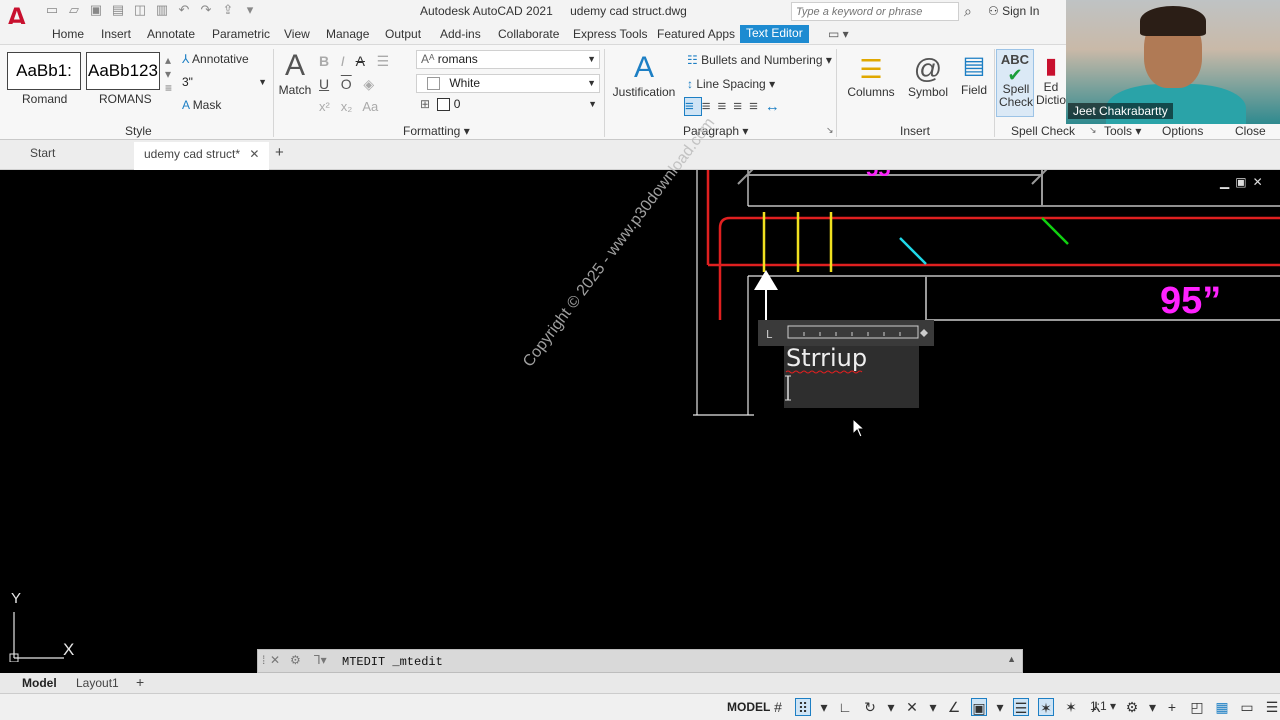 Image resolution: width=1280 pixels, height=720 pixels. Describe the element at coordinates (508, 59) in the screenshot. I see `font-combo: Aᴬ romans ▼` at that location.